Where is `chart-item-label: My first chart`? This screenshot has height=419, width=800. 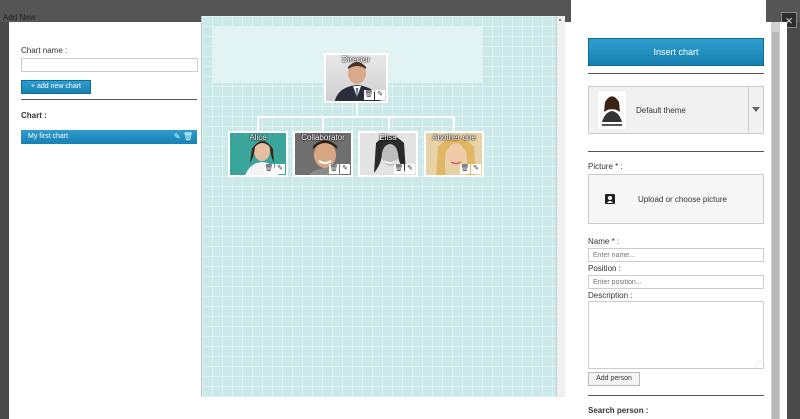 chart-item-label: My first chart is located at coordinates (48, 136).